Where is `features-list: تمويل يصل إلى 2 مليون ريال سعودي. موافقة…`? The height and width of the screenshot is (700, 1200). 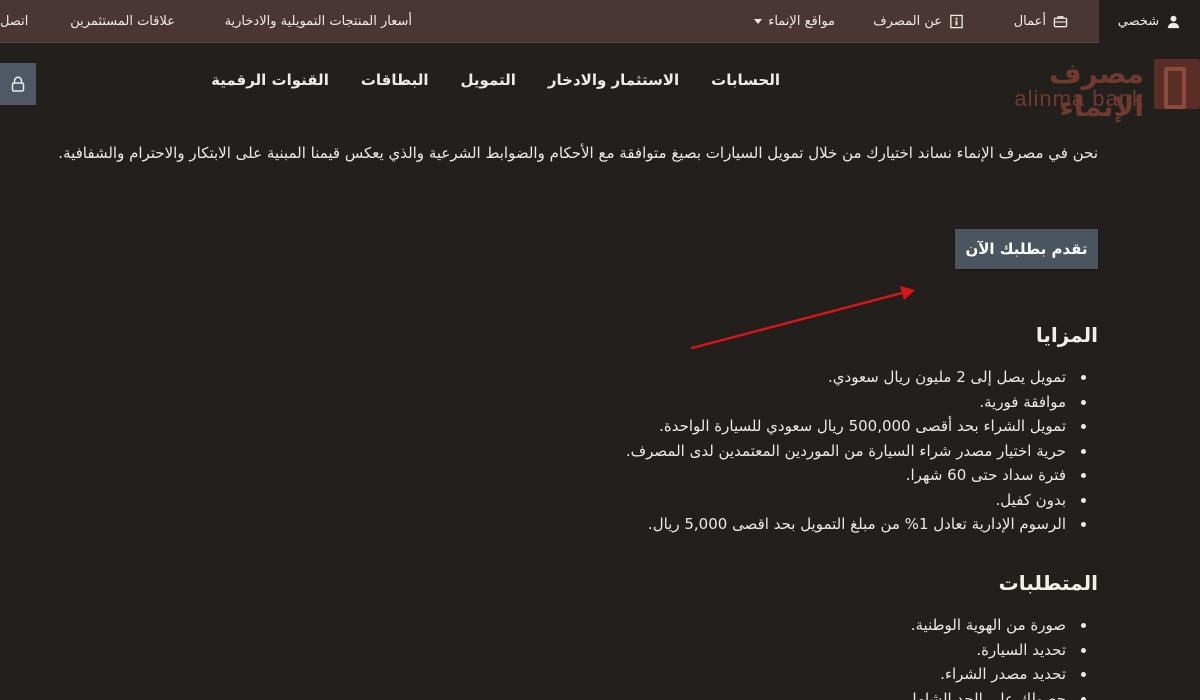
features-list: تمويل يصل إلى 2 مليون ريال سعودي. موافقة… is located at coordinates (856, 451).